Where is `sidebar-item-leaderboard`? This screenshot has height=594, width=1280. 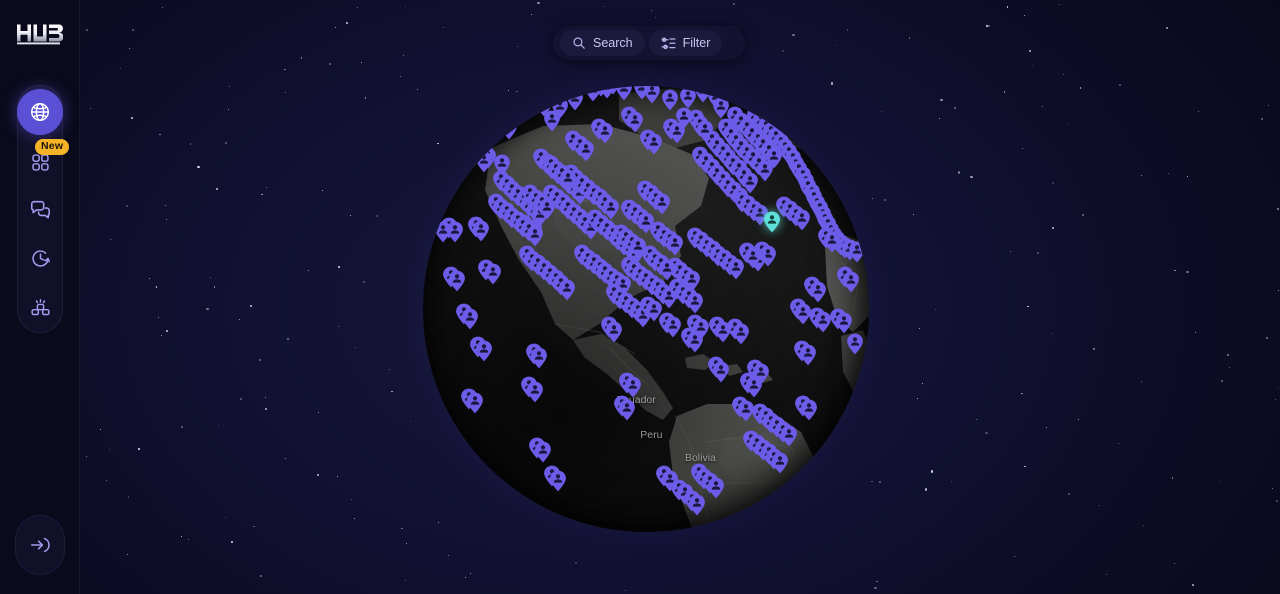
sidebar-item-leaderboard is located at coordinates (40, 307).